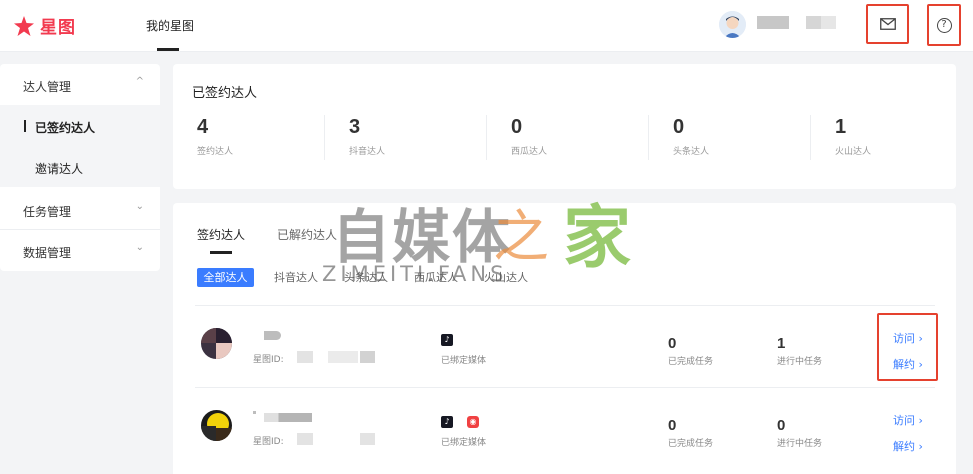 The width and height of the screenshot is (973, 474). What do you see at coordinates (307, 234) in the screenshot?
I see `tab-terminated-talent: 已解约达人` at bounding box center [307, 234].